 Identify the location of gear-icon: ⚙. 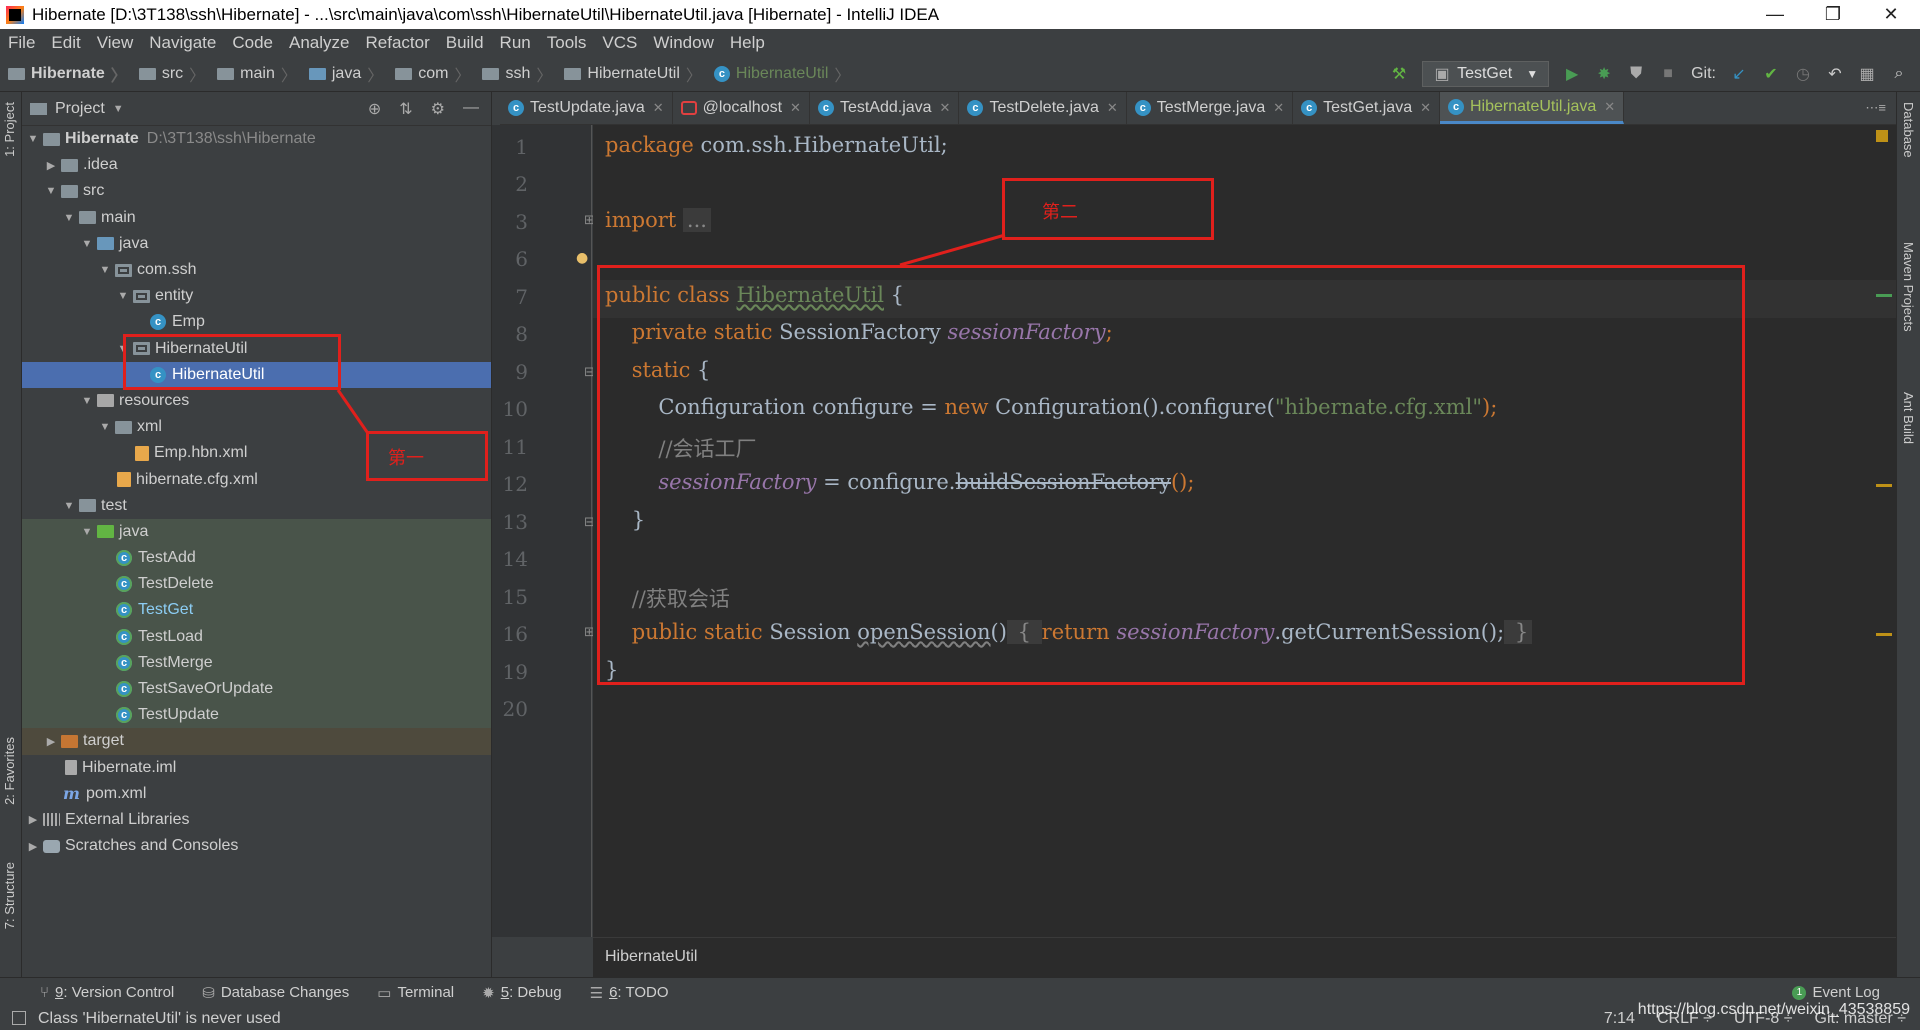
(438, 109).